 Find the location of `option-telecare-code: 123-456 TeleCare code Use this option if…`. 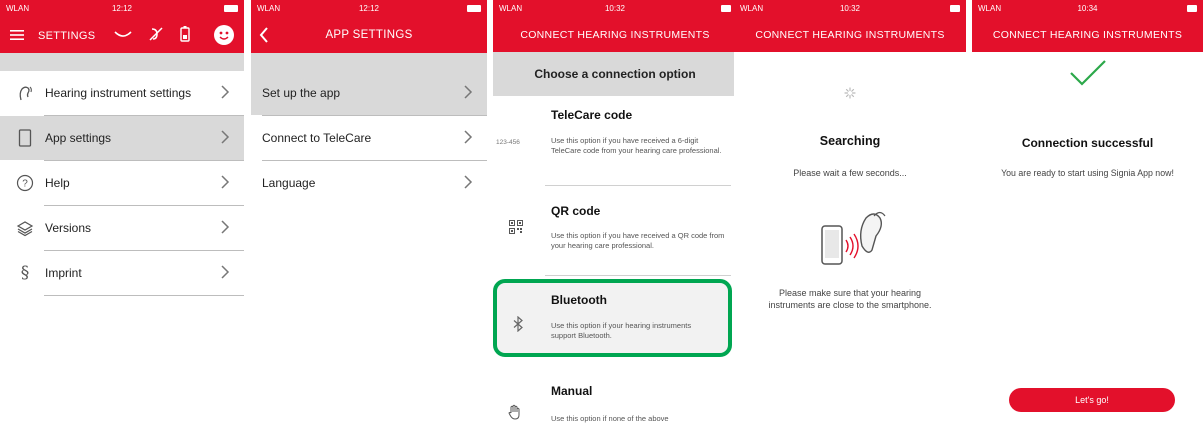

option-telecare-code: 123-456 TeleCare code Use this option if… is located at coordinates (615, 141).